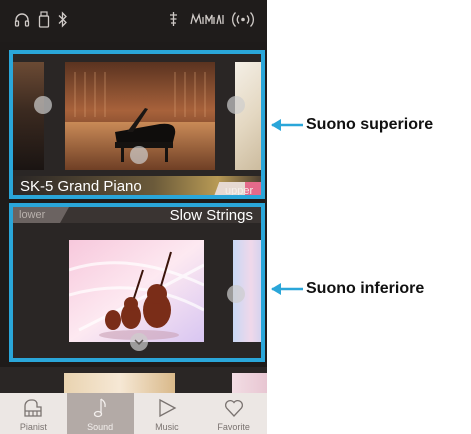 This screenshot has height=434, width=471. I want to click on peek-thumbnail, so click(119, 383).